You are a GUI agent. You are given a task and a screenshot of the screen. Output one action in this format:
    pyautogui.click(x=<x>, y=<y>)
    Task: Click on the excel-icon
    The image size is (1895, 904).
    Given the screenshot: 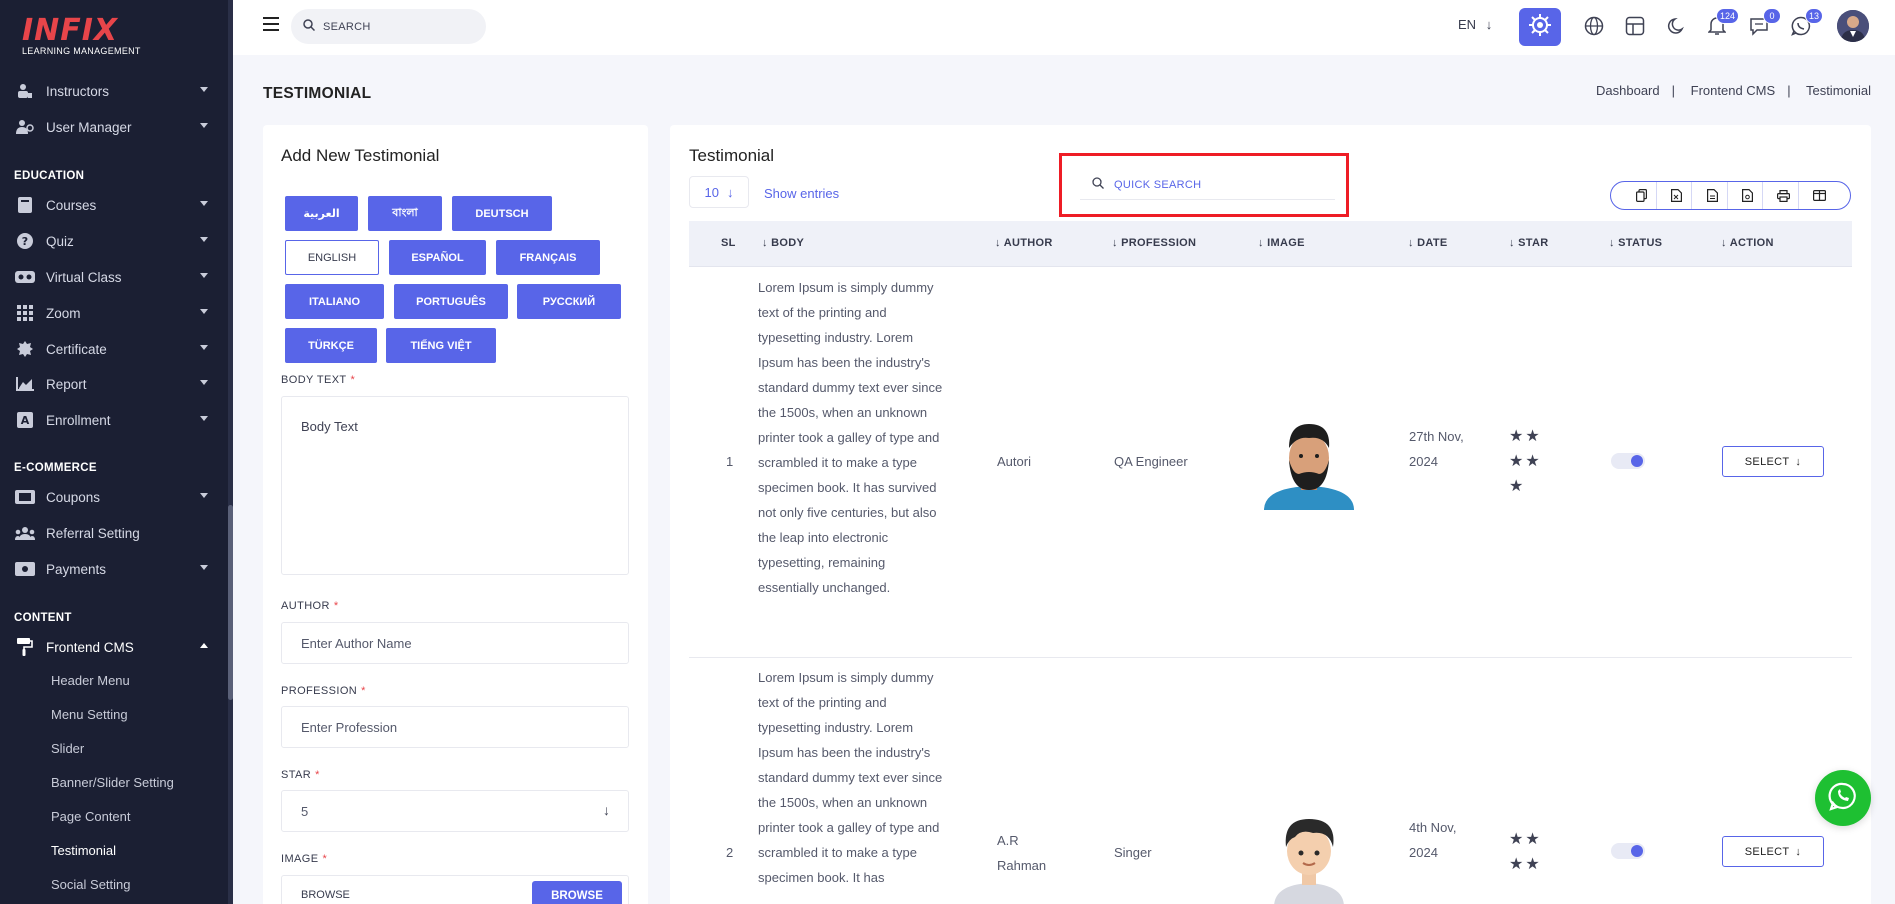 What is the action you would take?
    pyautogui.click(x=1677, y=195)
    